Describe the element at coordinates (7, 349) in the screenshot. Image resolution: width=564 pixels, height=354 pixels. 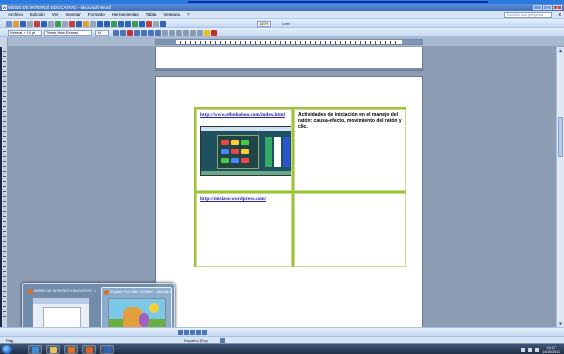
I see `start-button` at that location.